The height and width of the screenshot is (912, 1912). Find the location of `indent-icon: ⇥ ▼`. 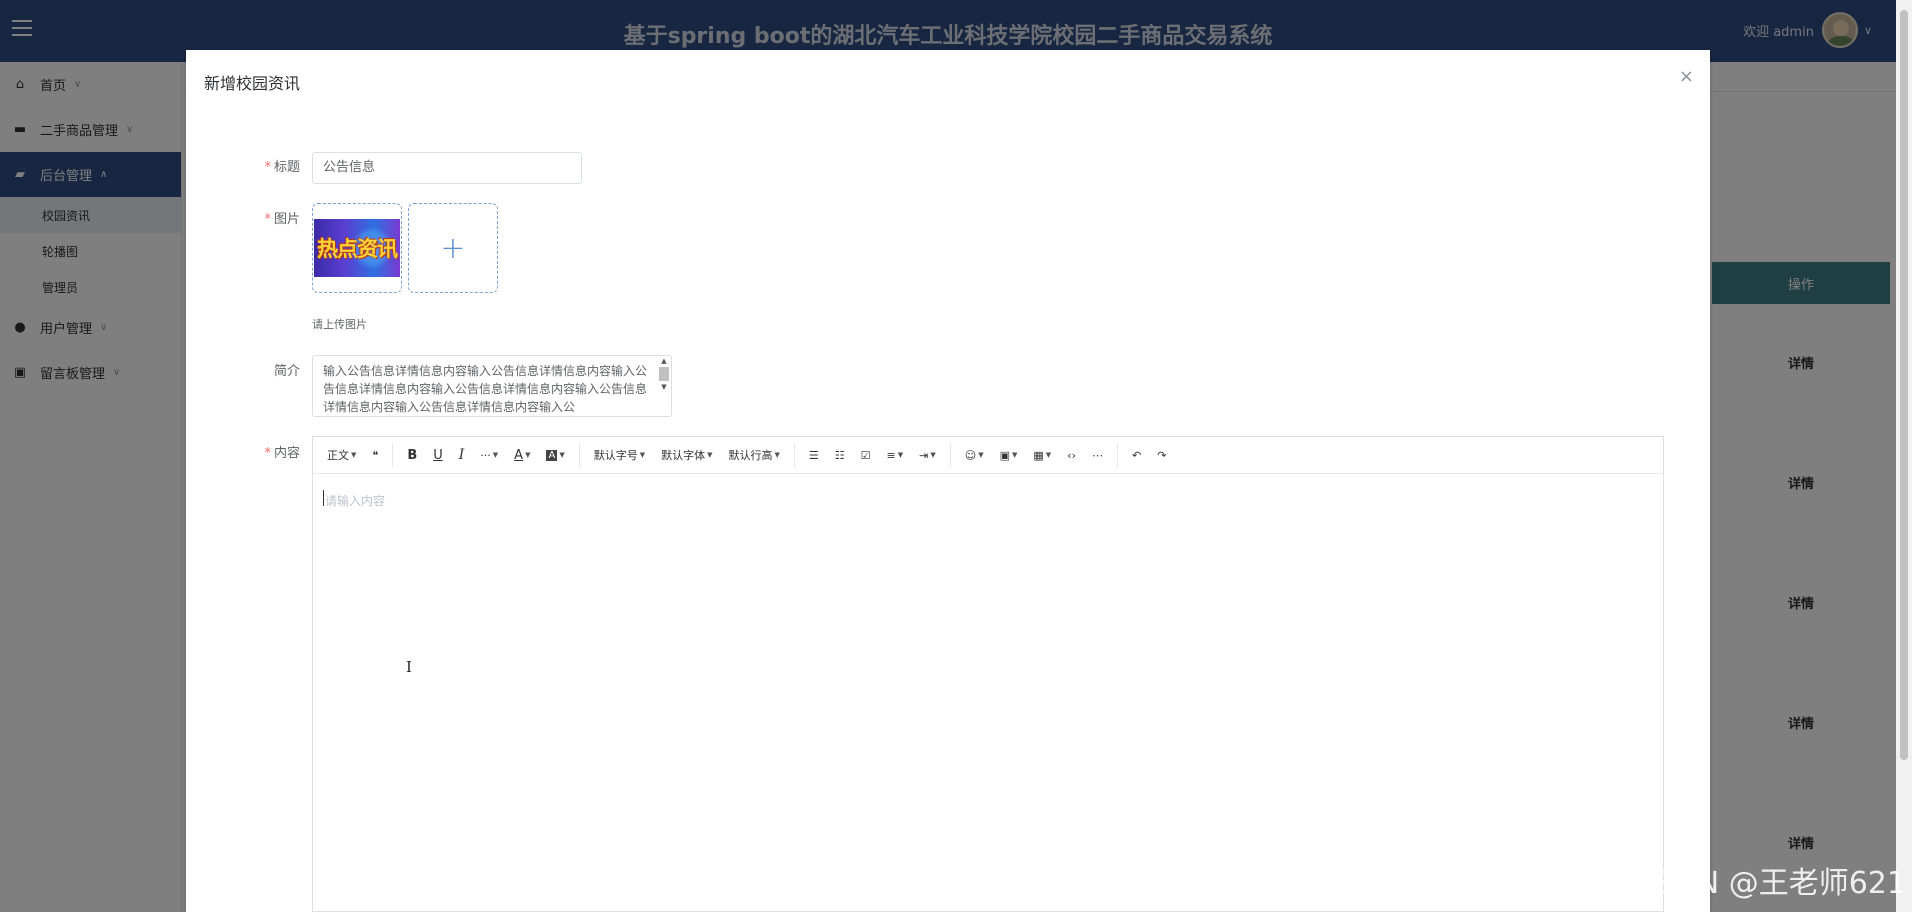

indent-icon: ⇥ ▼ is located at coordinates (927, 455).